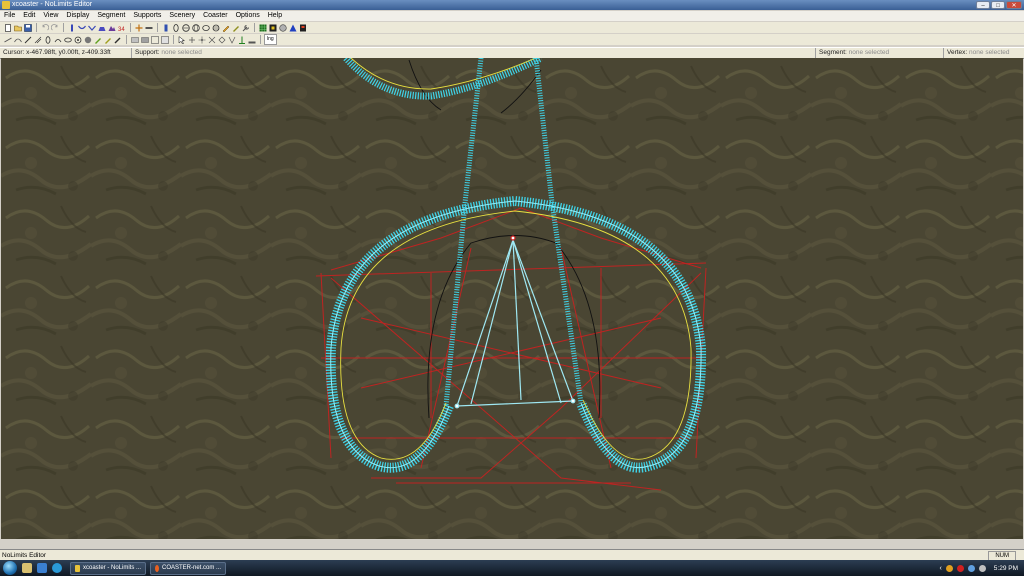 This screenshot has height=576, width=1024. I want to click on add-vertex-icon, so click(191, 39).